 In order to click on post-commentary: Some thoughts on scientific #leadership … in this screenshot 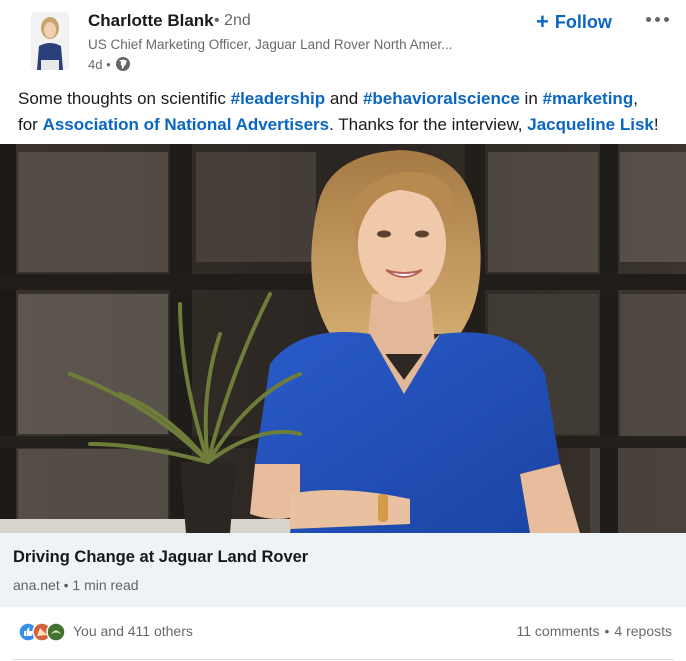, I will do `click(348, 112)`.